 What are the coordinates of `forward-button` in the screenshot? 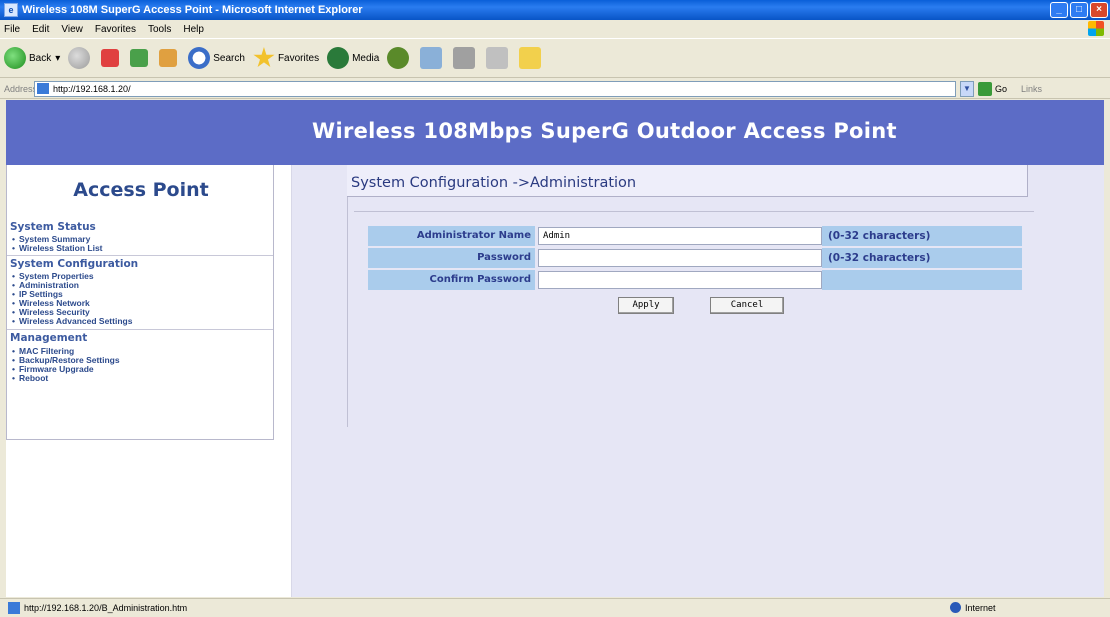 It's located at (80, 58).